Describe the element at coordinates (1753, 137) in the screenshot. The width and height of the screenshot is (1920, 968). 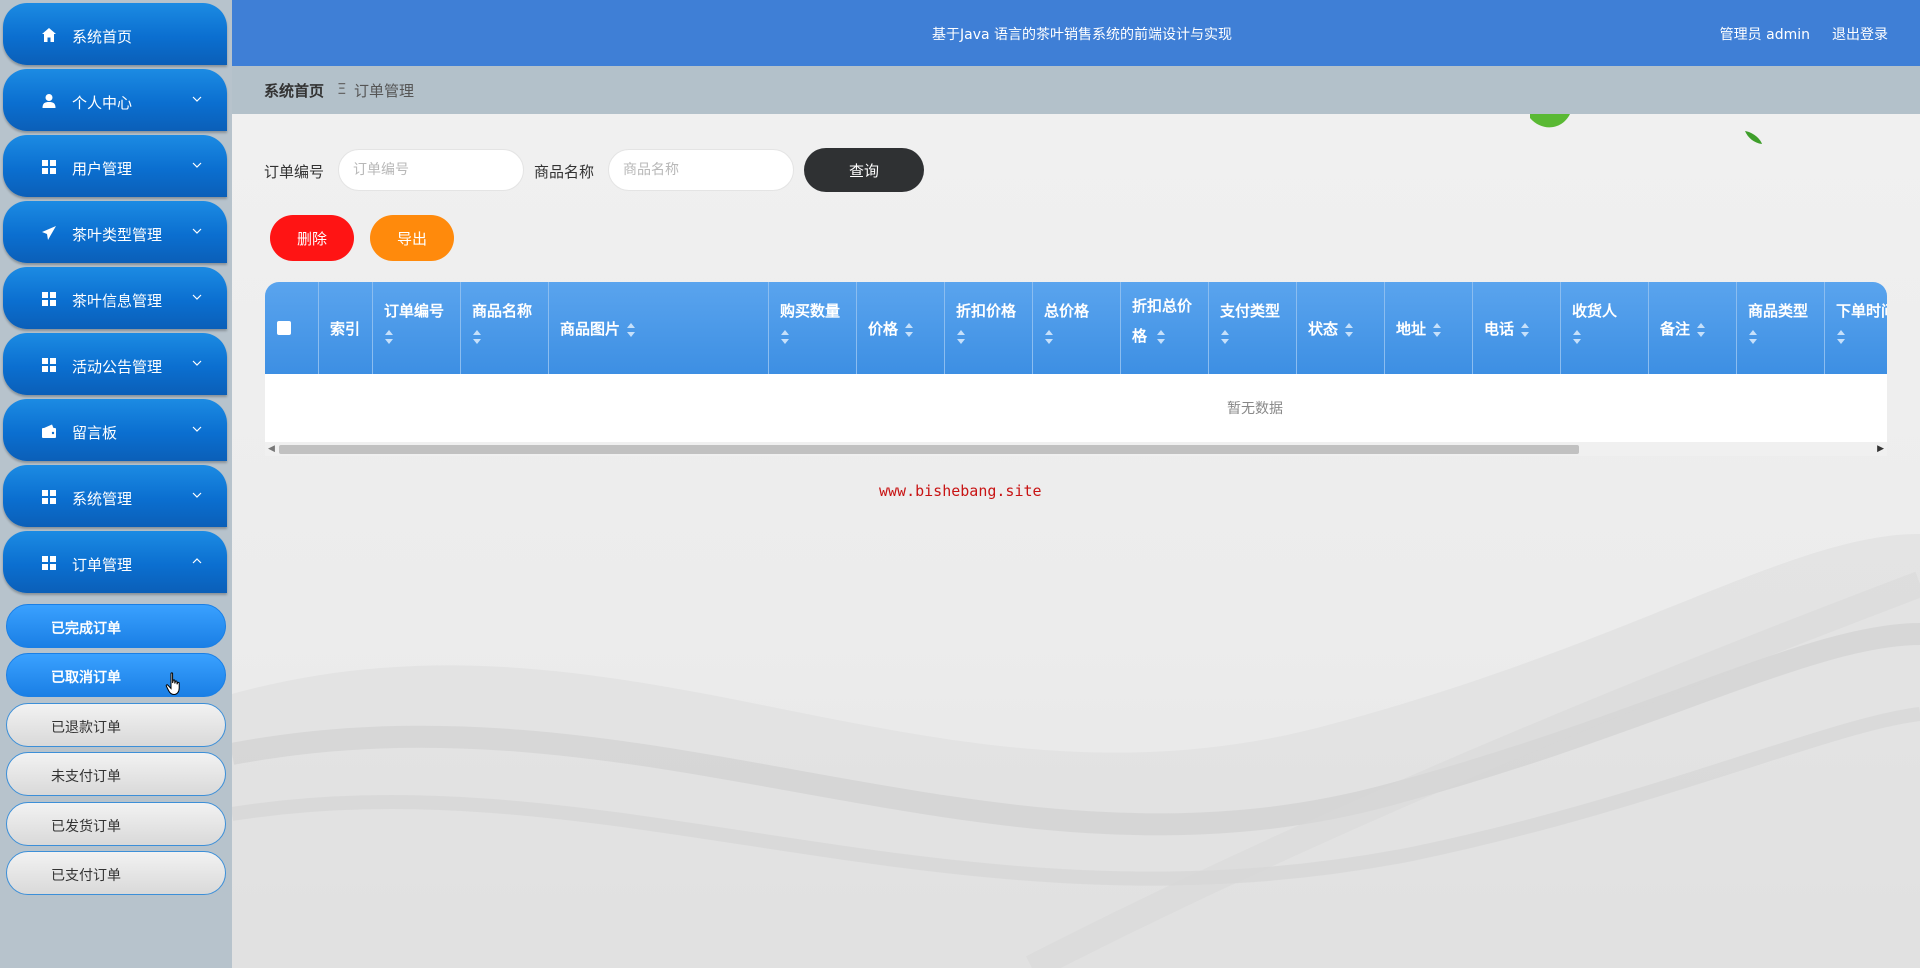
I see `leaf-icon` at that location.